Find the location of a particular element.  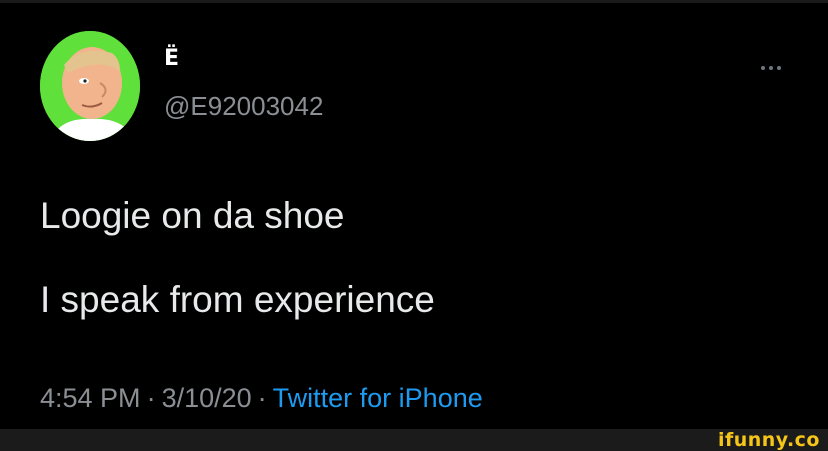

tweet-meta: 4:54 PM · 3/10/20 · Twitter for iPhone is located at coordinates (261, 398).